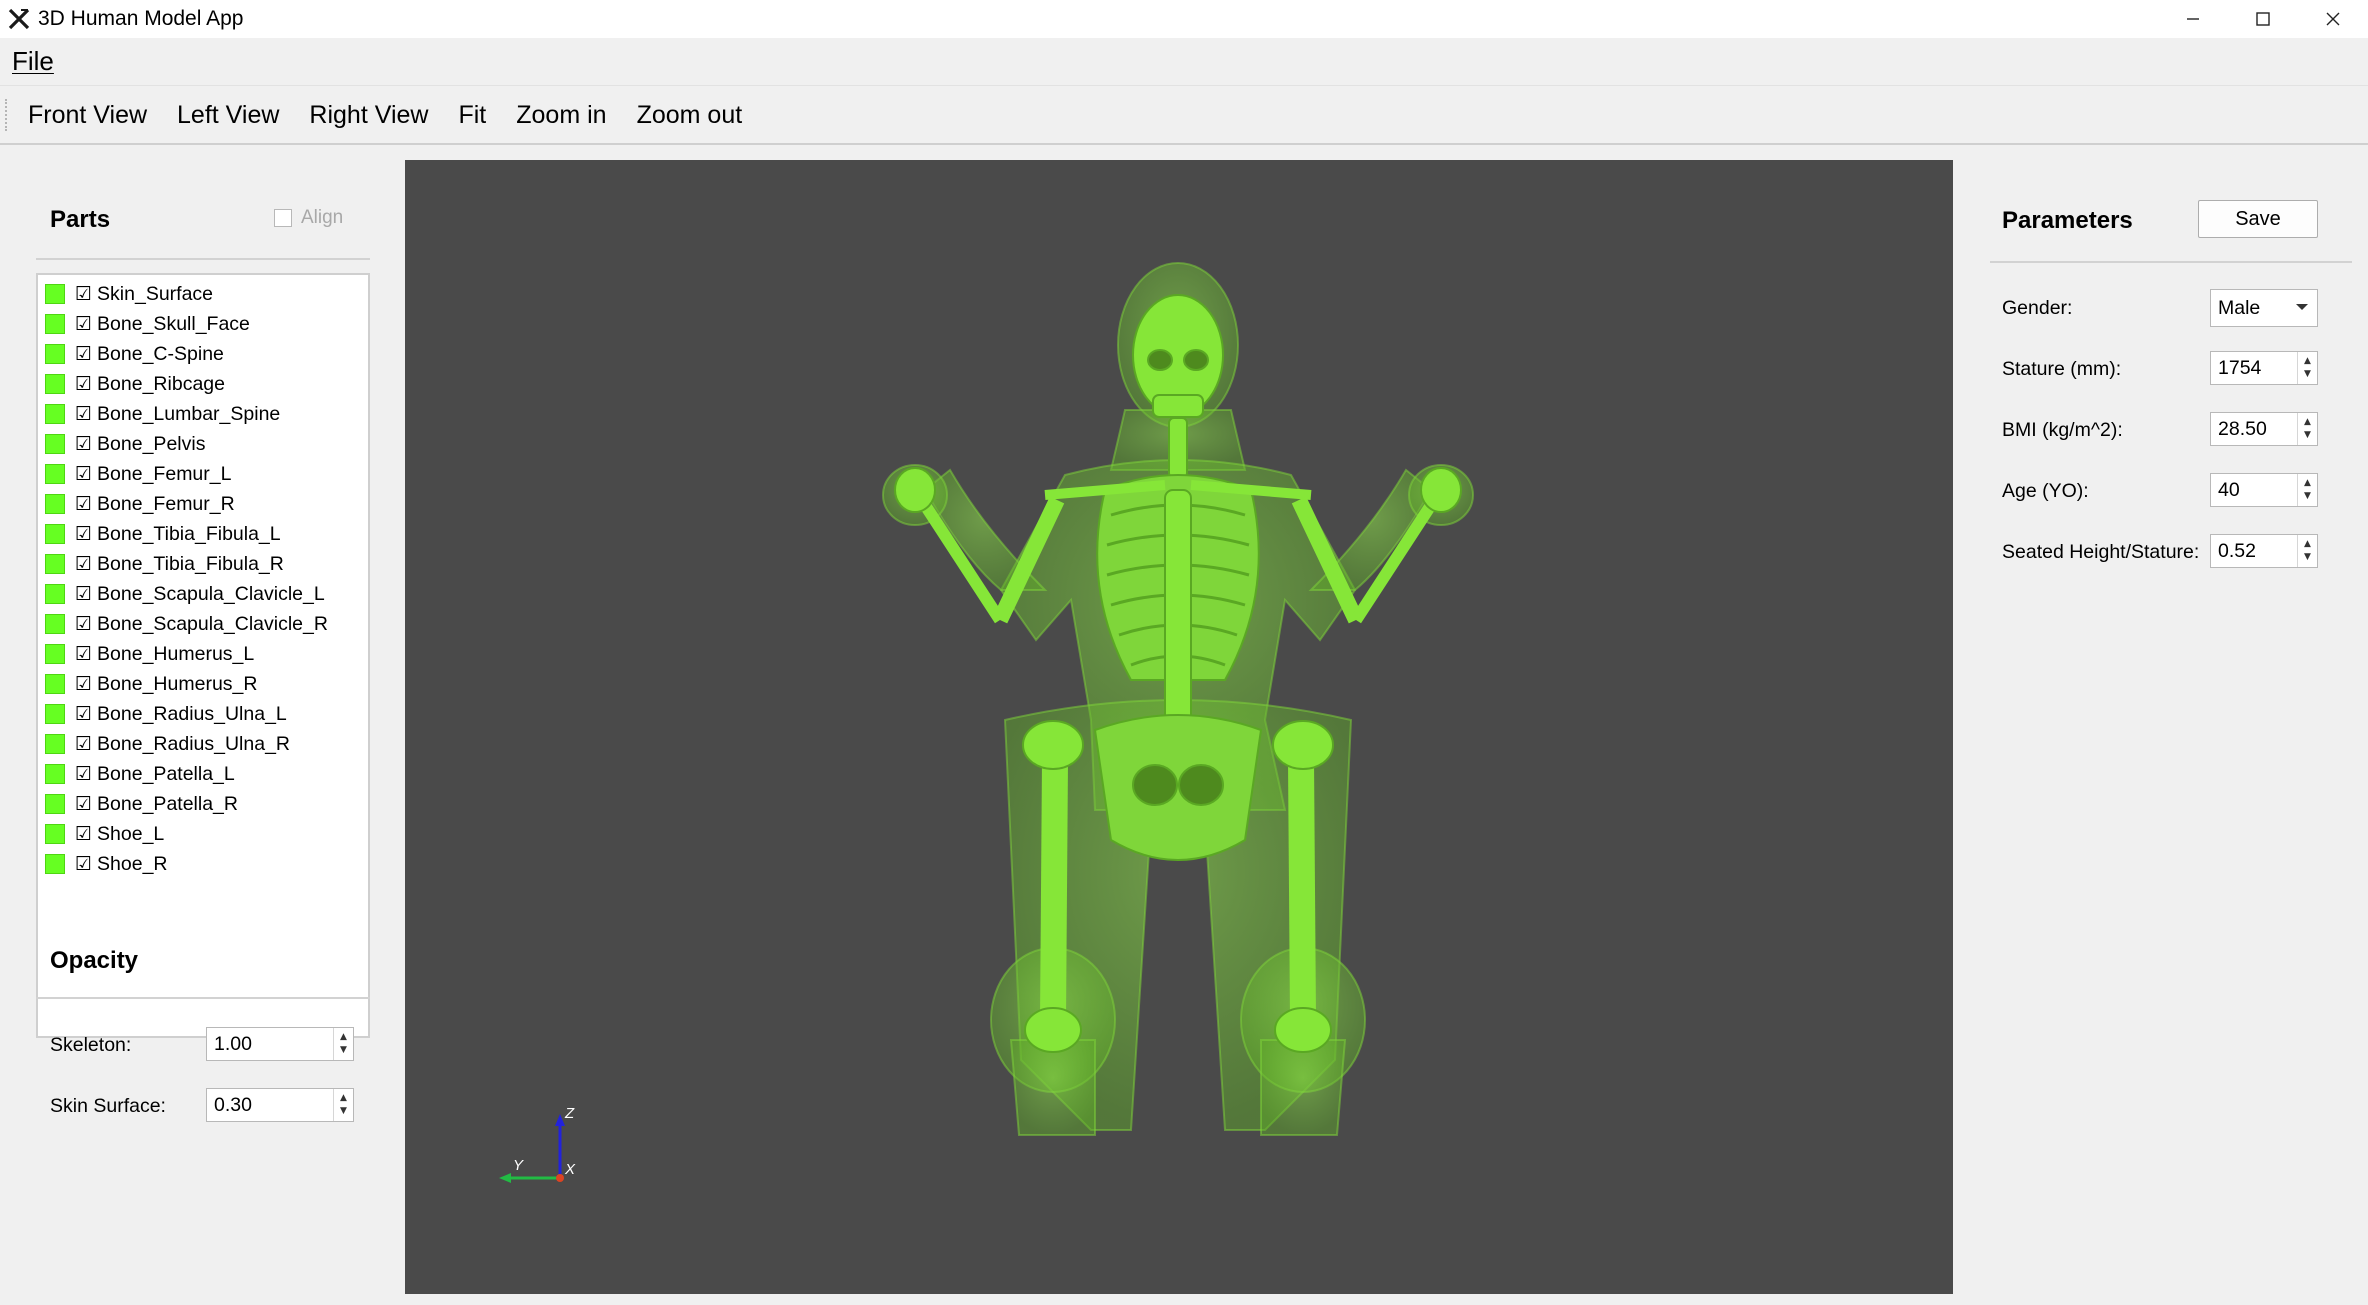  I want to click on list-item: ☑ Skin_Surface, so click(203, 294).